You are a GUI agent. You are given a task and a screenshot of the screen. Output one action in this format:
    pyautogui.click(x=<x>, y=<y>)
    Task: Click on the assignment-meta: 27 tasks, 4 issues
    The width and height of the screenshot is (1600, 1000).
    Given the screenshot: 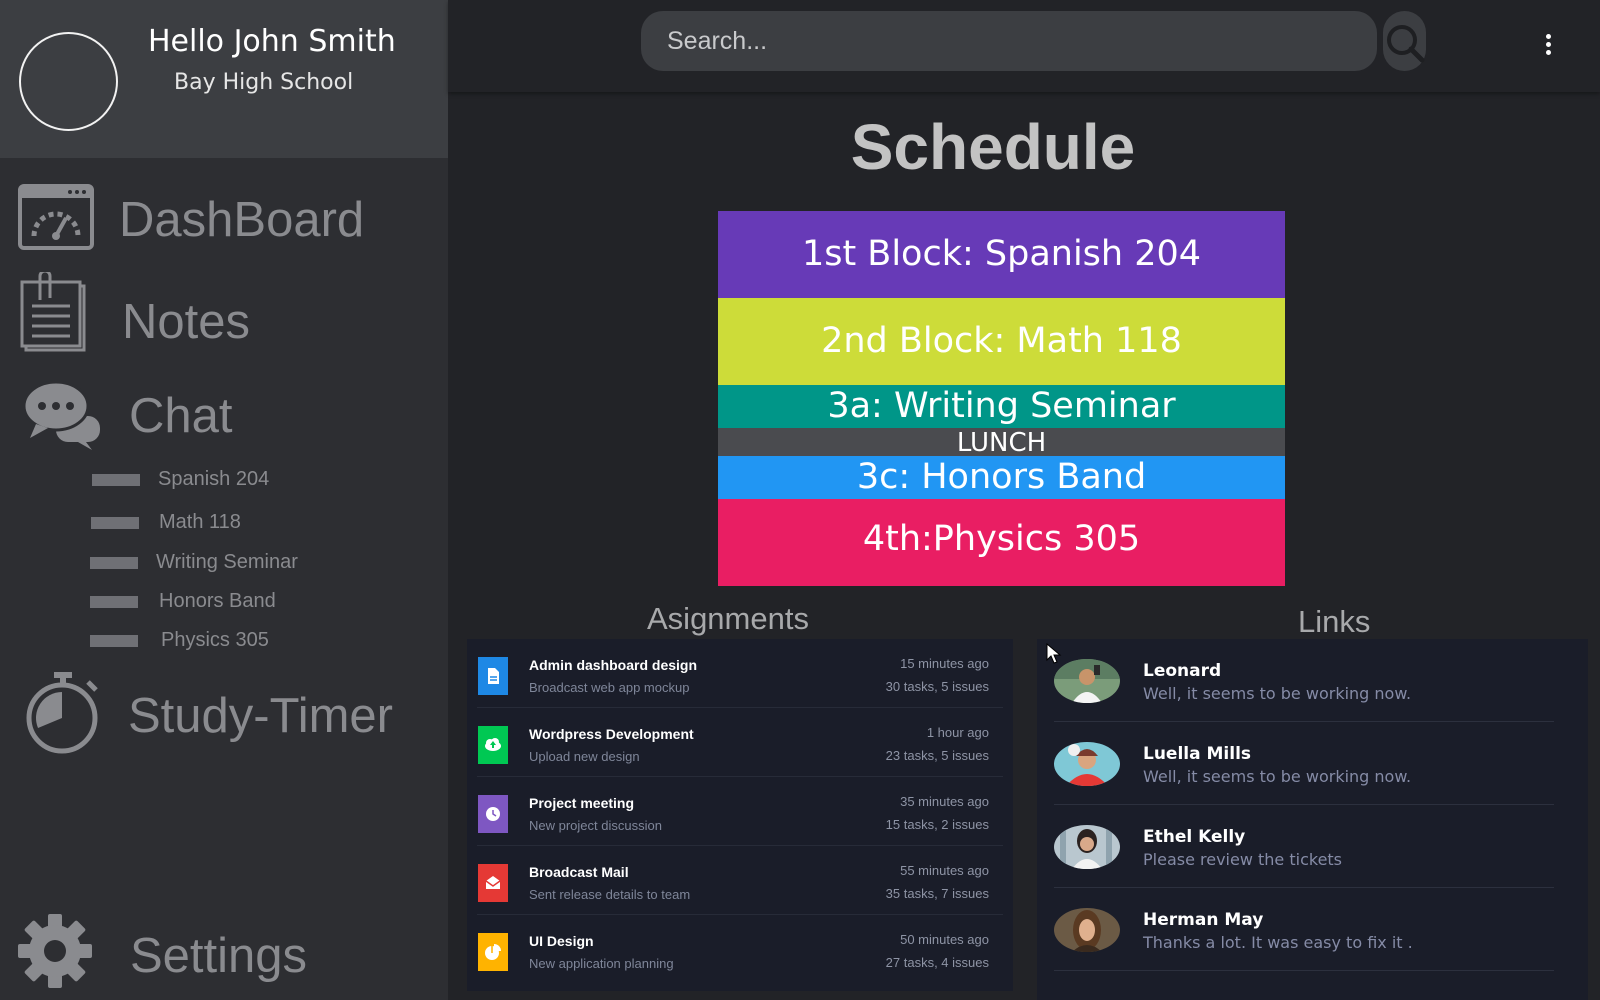 What is the action you would take?
    pyautogui.click(x=937, y=962)
    